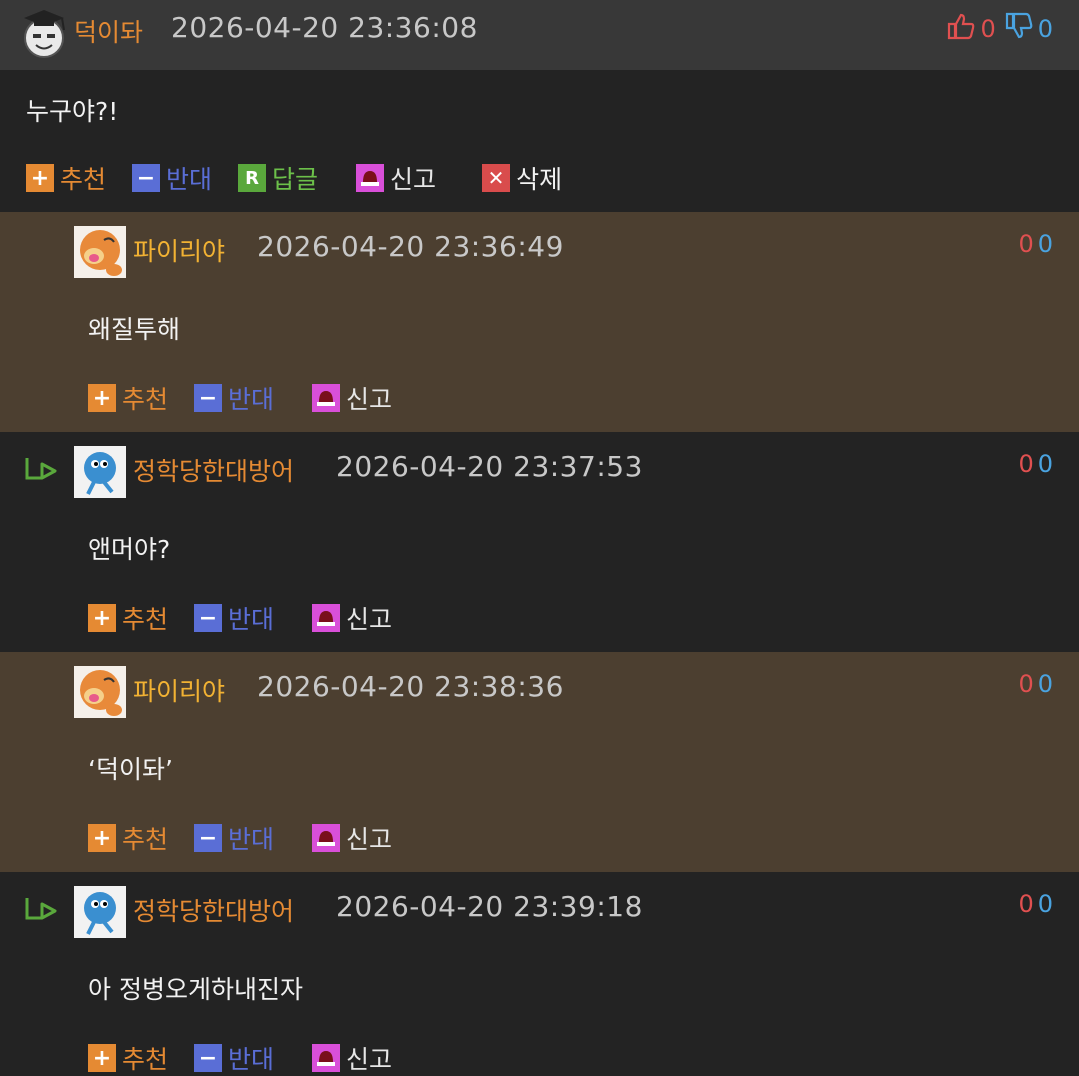 Image resolution: width=1079 pixels, height=1076 pixels. Describe the element at coordinates (295, 179) in the screenshot. I see `reply-label: 답글` at that location.